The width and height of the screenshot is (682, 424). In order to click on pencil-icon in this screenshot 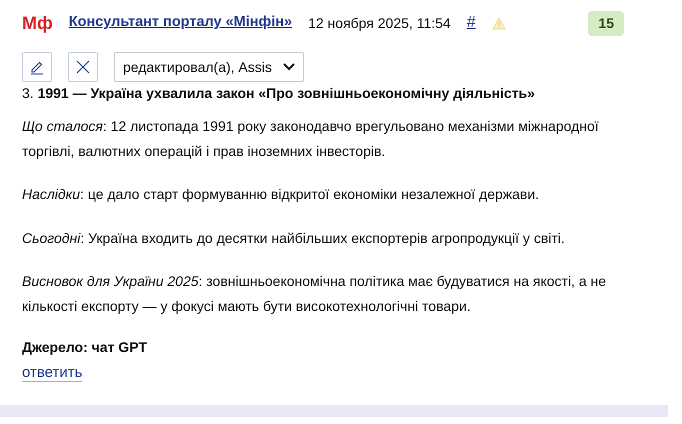, I will do `click(37, 67)`.